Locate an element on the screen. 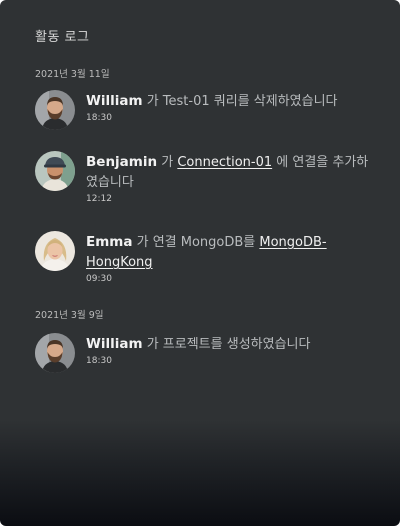 The height and width of the screenshot is (526, 400). date-heading: 2021년 3월 9일 is located at coordinates (69, 315).